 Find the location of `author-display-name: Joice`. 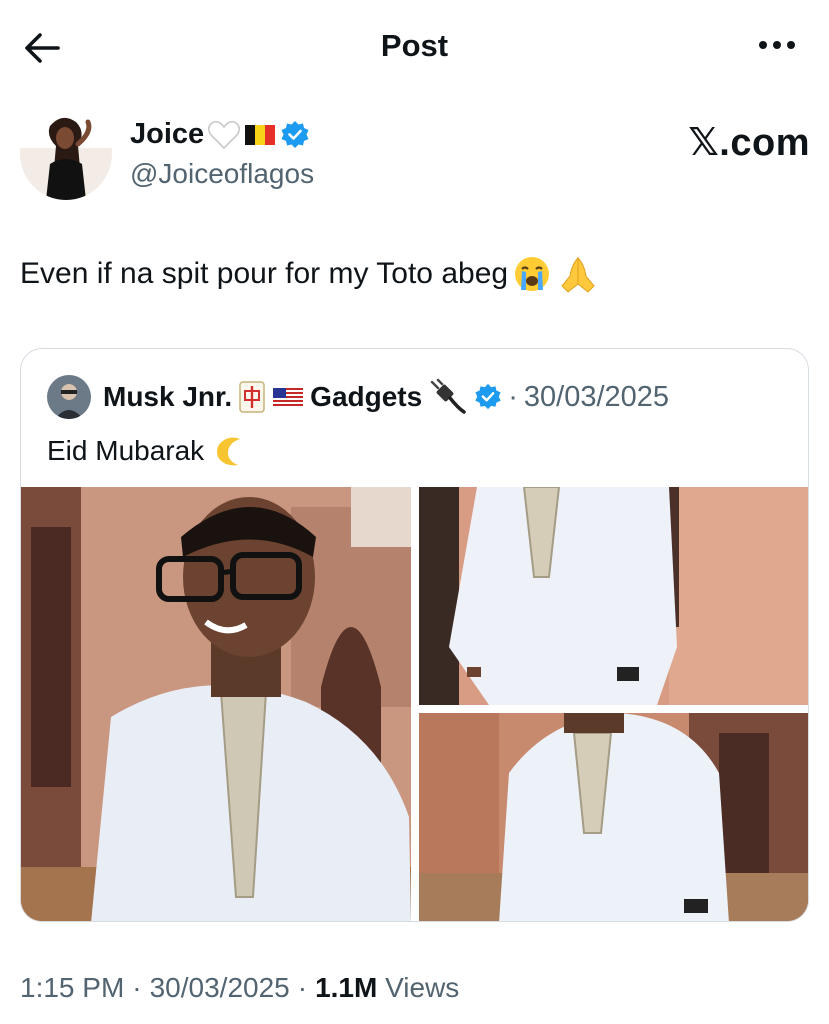

author-display-name: Joice is located at coordinates (167, 134).